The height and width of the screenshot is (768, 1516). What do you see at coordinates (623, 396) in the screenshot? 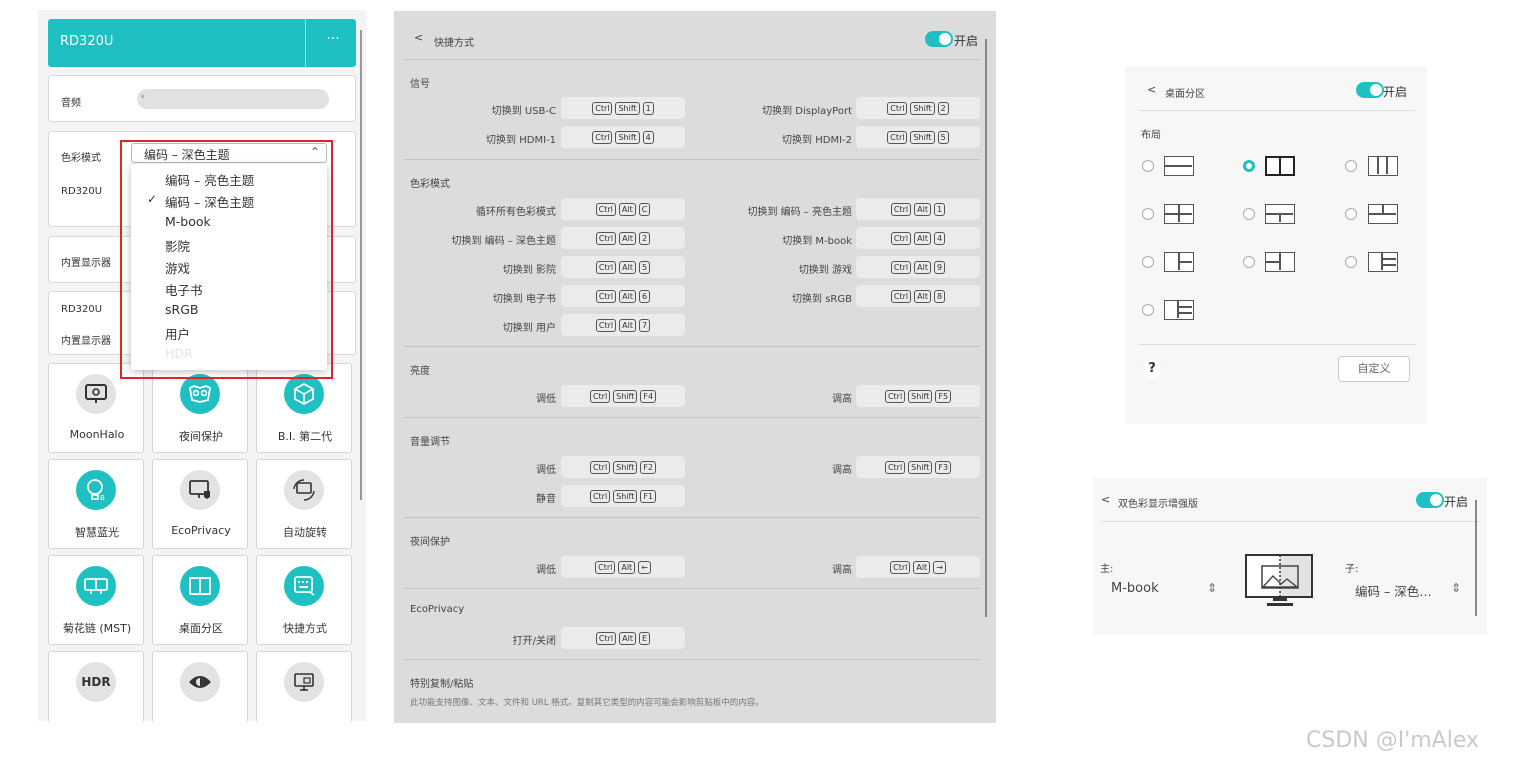
I see `shortcut-brightness-down: Ctrl Shift F4` at bounding box center [623, 396].